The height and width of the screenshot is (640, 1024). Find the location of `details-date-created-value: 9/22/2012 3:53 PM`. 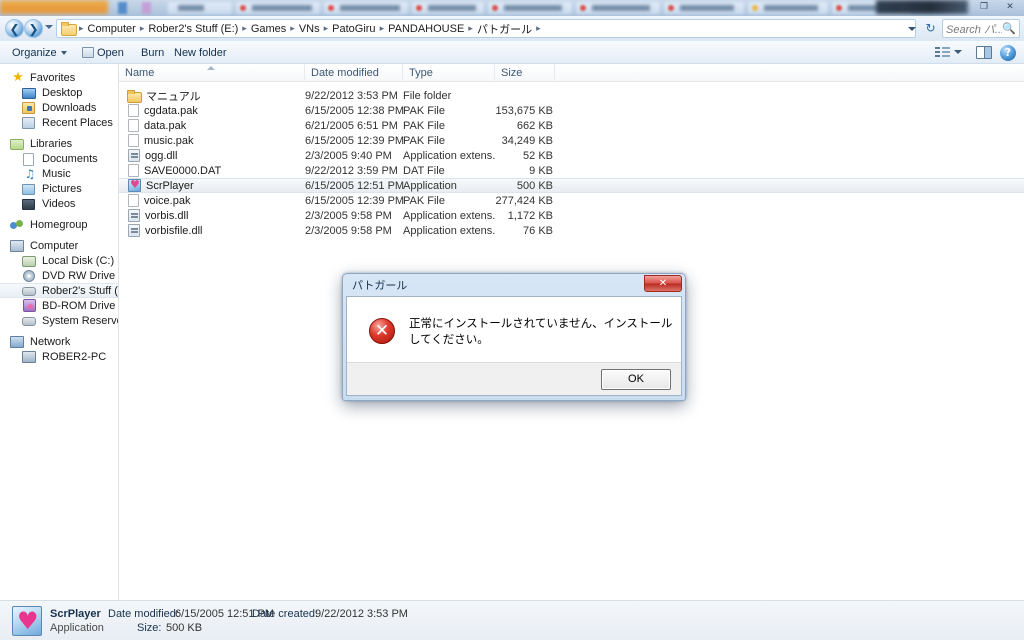

details-date-created-value: 9/22/2012 3:53 PM is located at coordinates (361, 614).